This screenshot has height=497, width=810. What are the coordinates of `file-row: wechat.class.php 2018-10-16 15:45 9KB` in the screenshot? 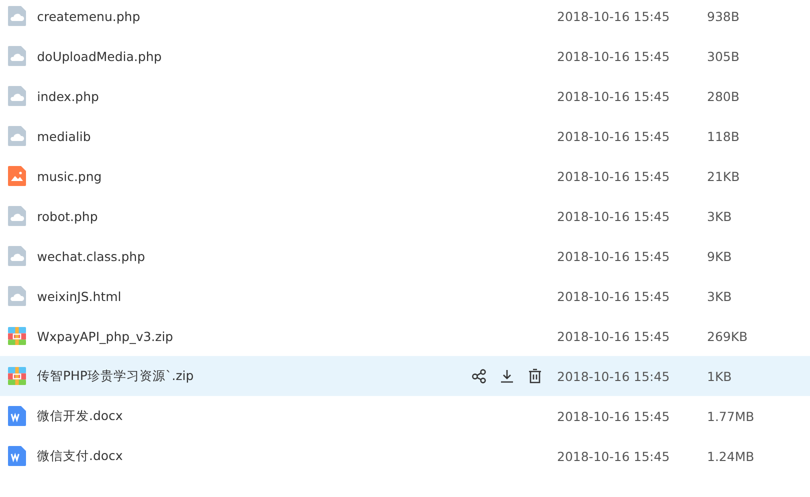 It's located at (405, 256).